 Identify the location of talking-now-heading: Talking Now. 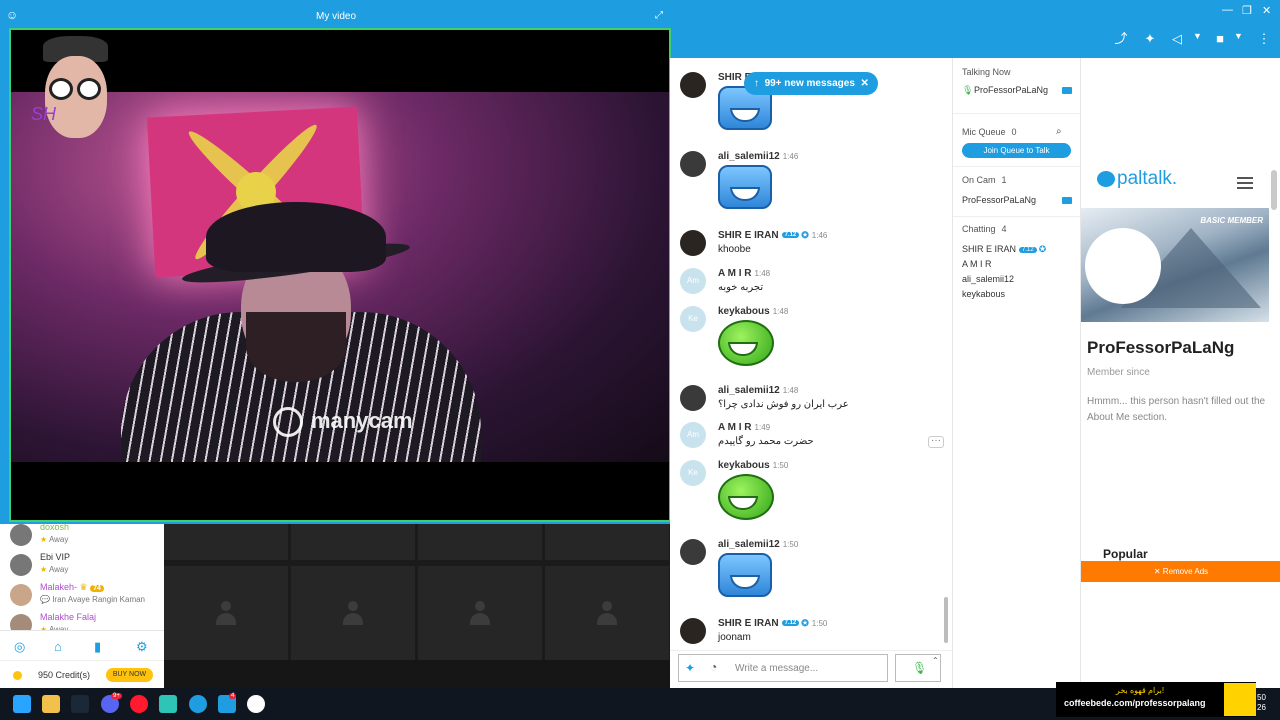
(986, 72).